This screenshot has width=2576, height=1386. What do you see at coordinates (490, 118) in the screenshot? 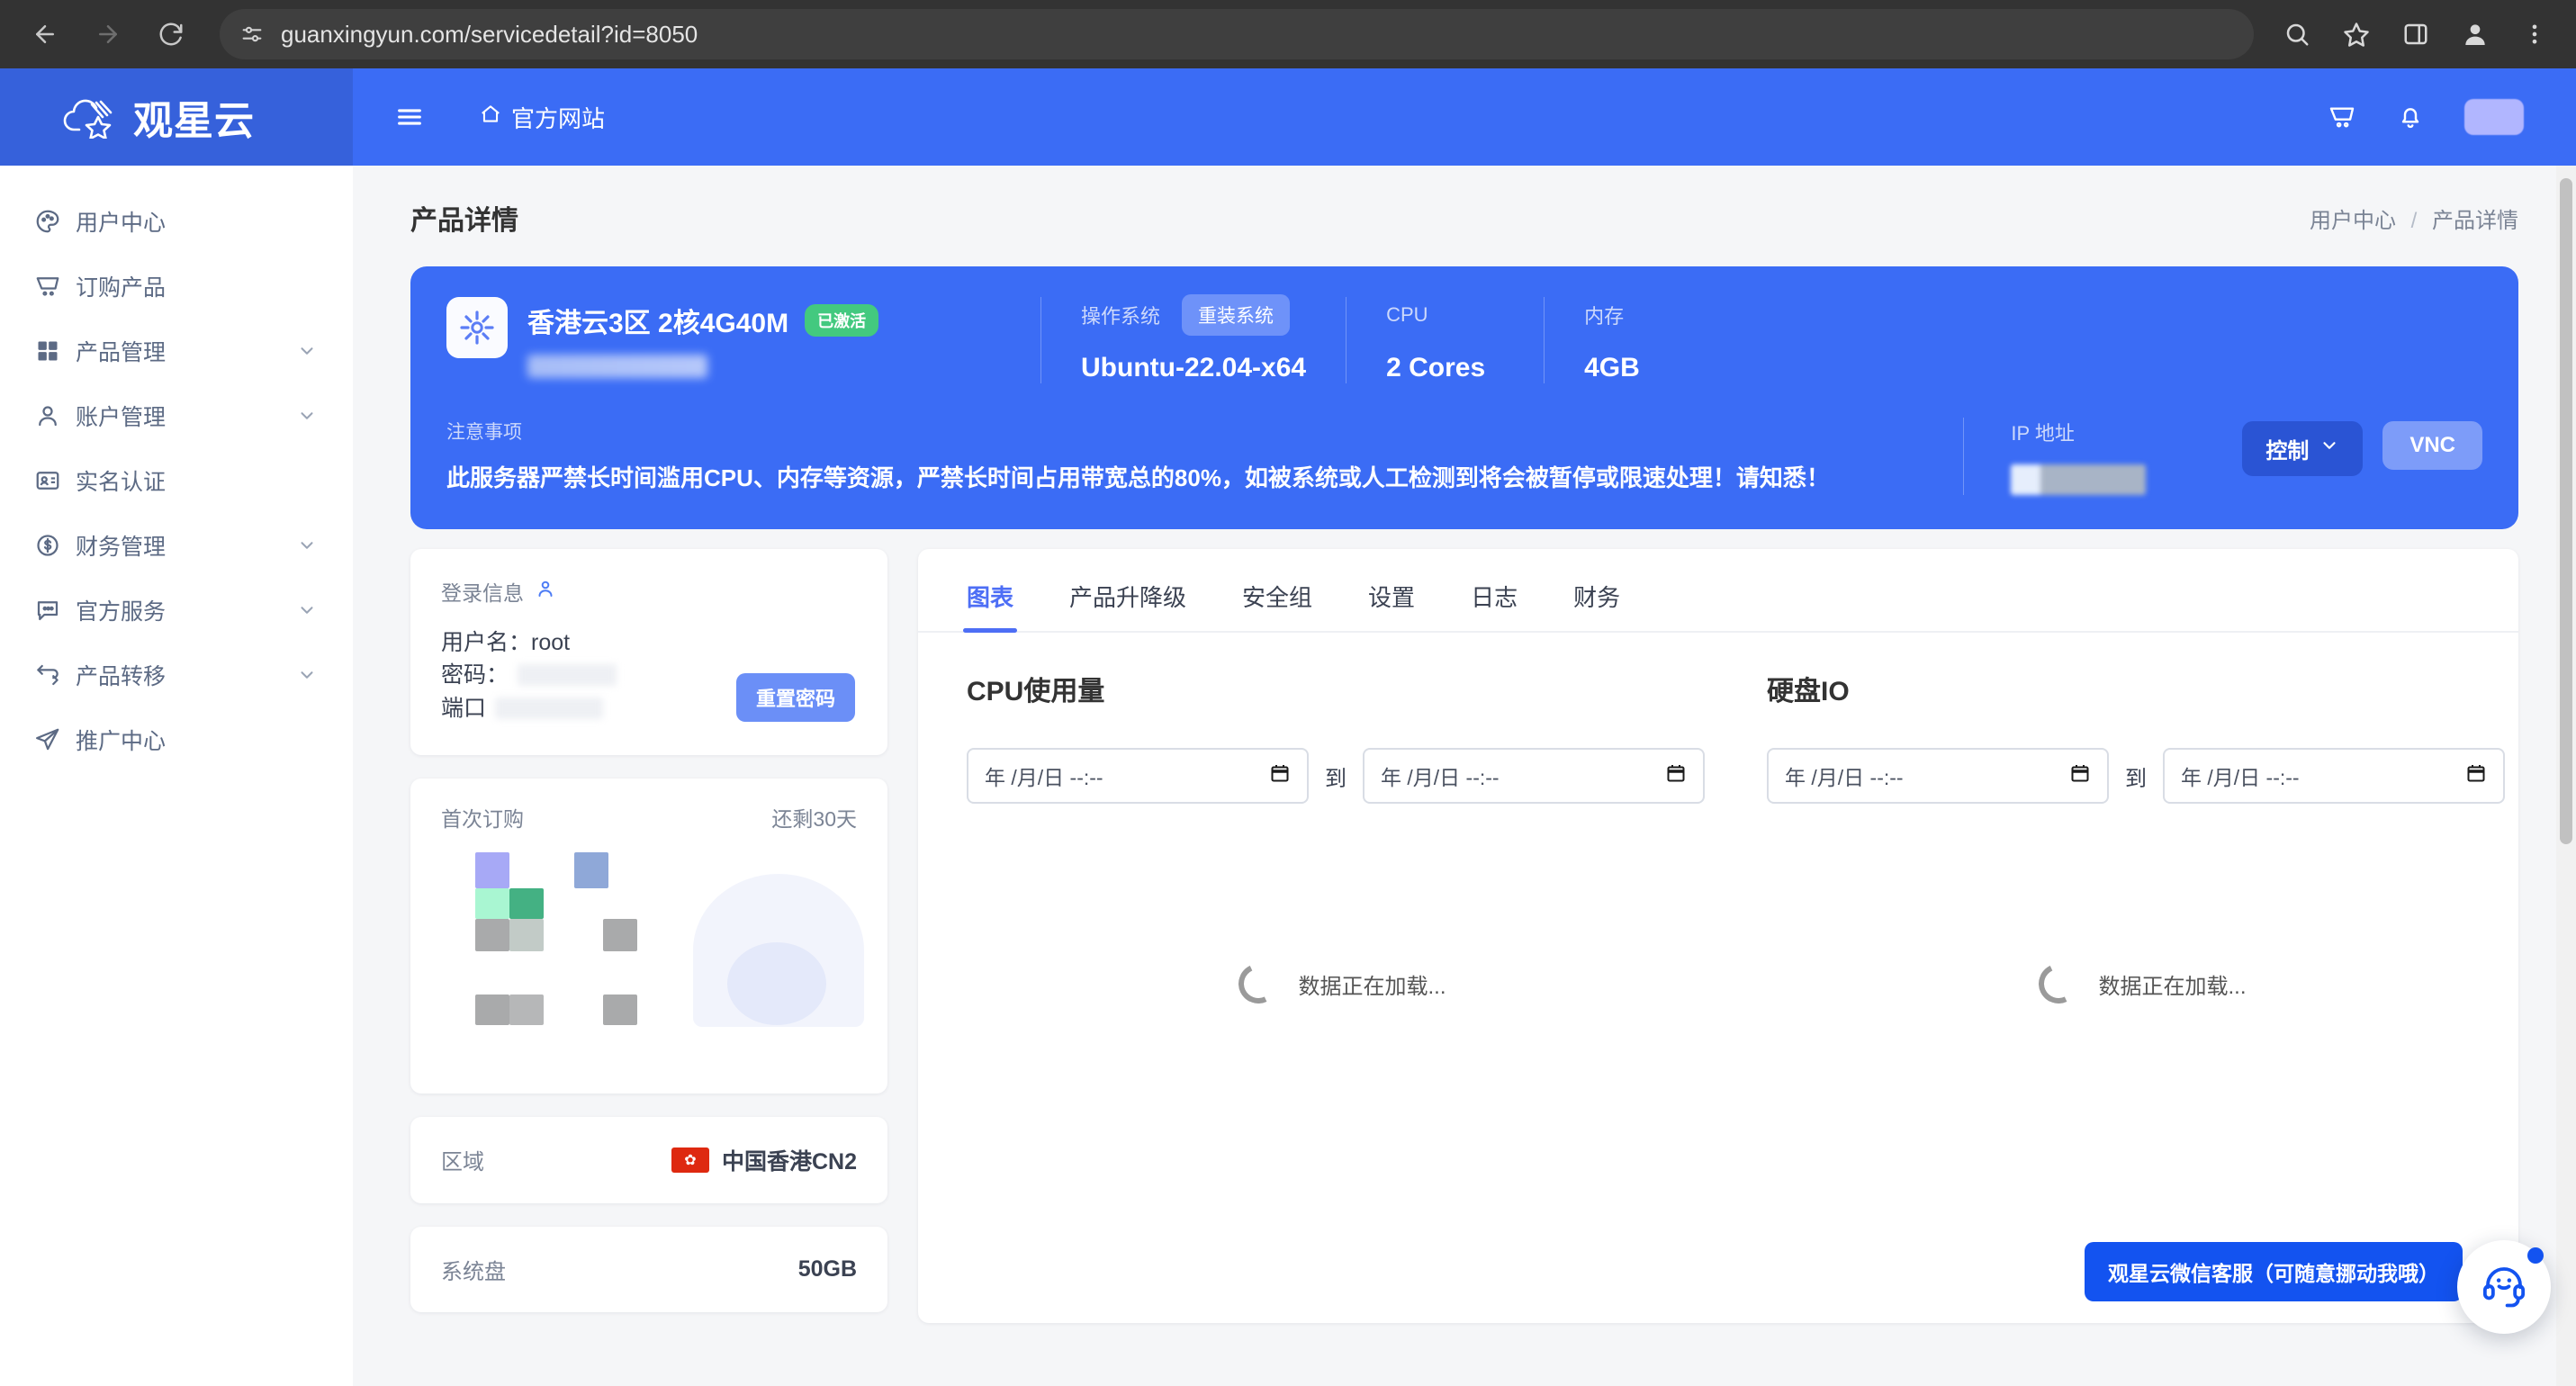
I see `home-icon` at bounding box center [490, 118].